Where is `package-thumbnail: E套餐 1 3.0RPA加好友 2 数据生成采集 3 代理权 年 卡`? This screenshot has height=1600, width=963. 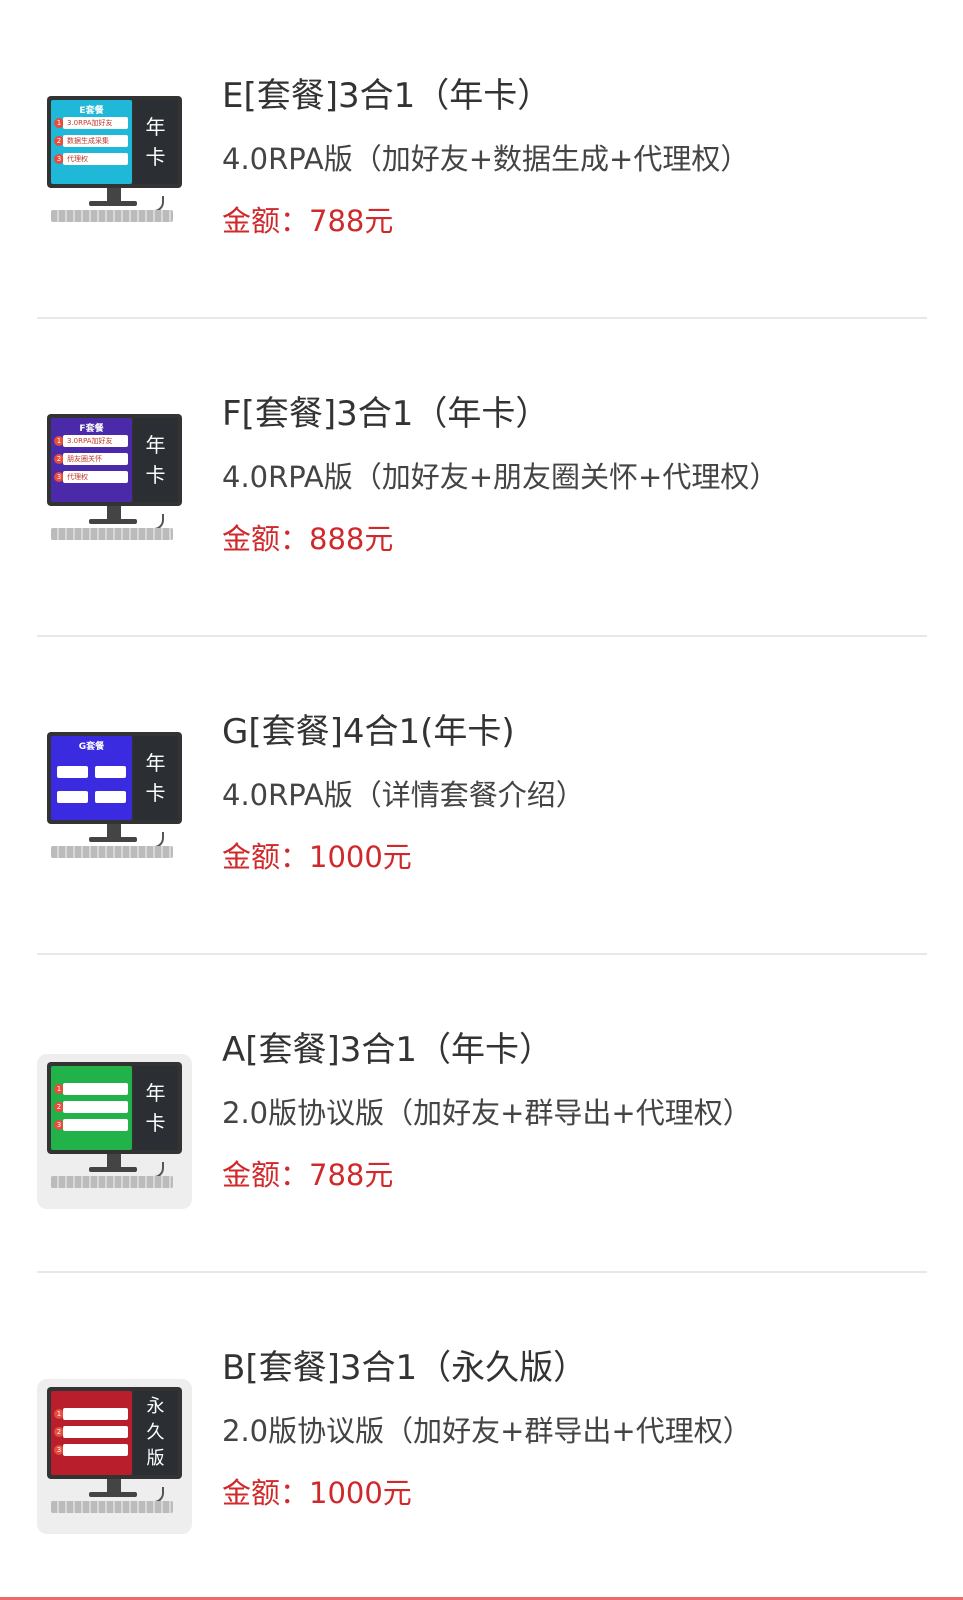 package-thumbnail: E套餐 1 3.0RPA加好友 2 数据生成采集 3 代理权 年 卡 is located at coordinates (114, 165).